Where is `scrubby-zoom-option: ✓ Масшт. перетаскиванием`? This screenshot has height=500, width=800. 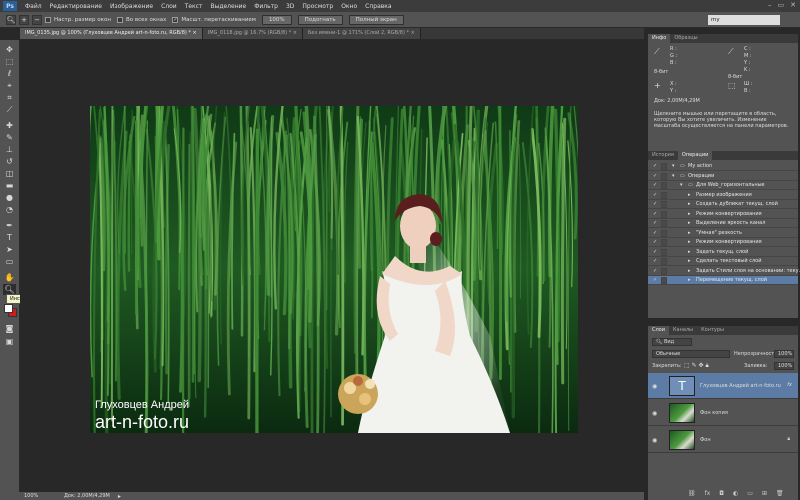
scrubby-zoom-option: ✓ Масшт. перетаскиванием is located at coordinates (214, 19).